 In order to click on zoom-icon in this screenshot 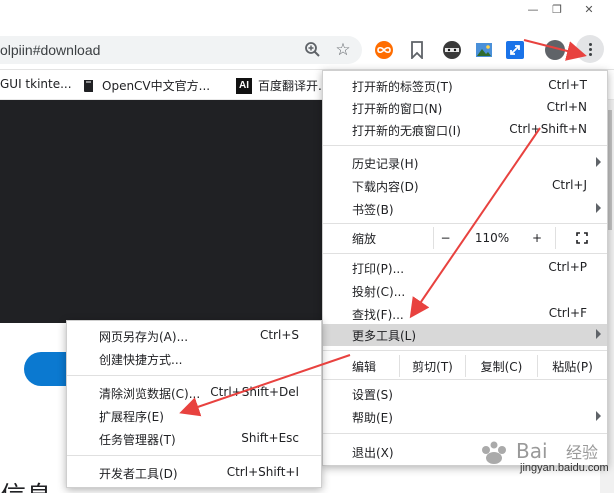, I will do `click(313, 50)`.